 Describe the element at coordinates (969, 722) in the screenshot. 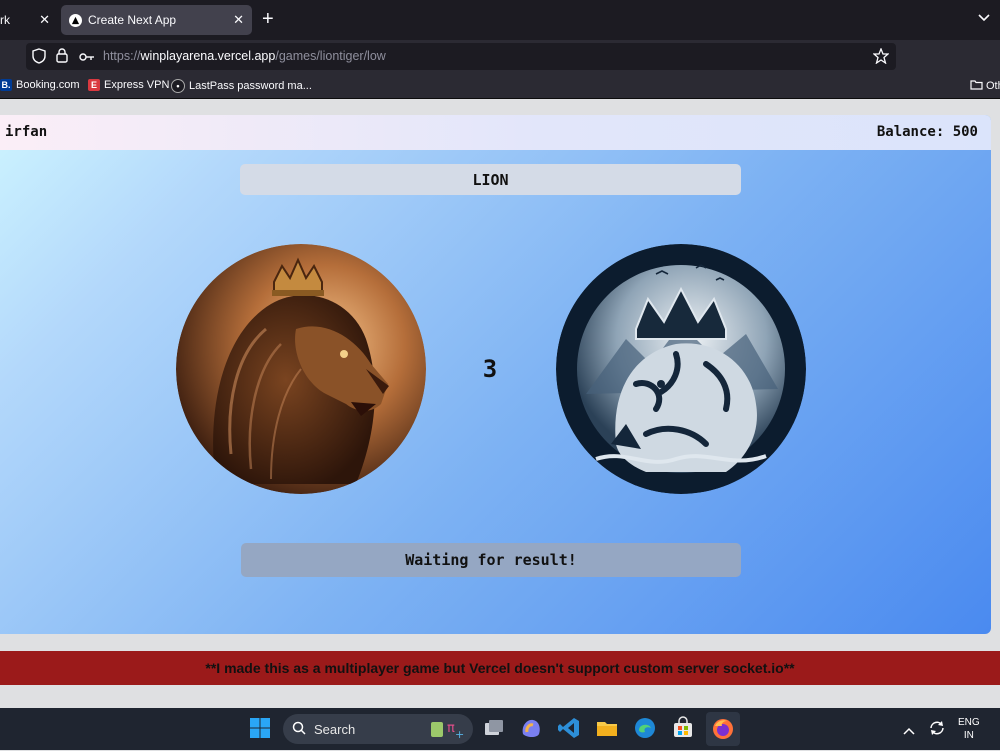

I see `language-code: ENG` at that location.